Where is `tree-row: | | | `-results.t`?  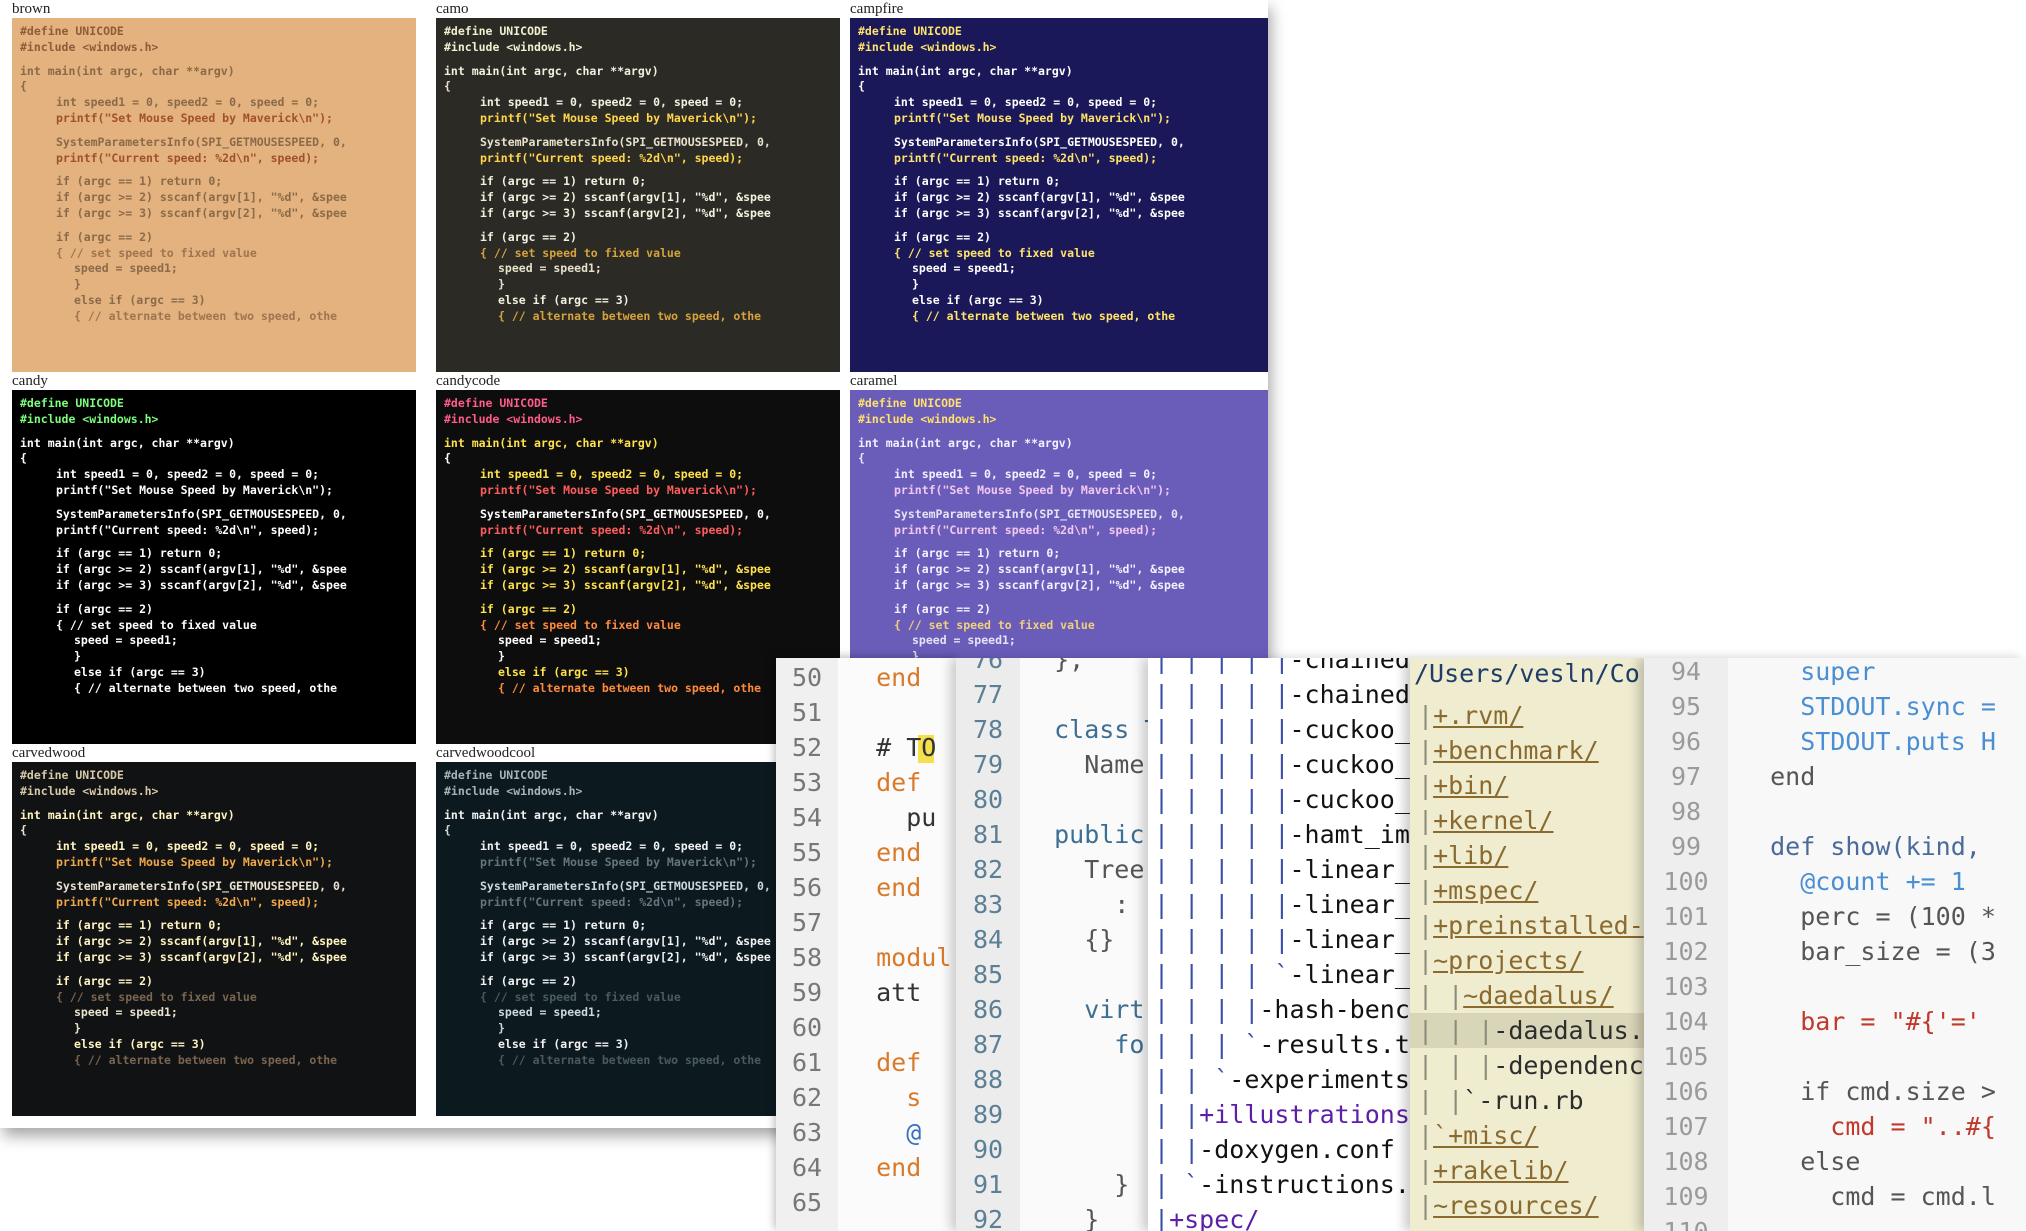
tree-row: | | | `-results.t is located at coordinates (1282, 1044).